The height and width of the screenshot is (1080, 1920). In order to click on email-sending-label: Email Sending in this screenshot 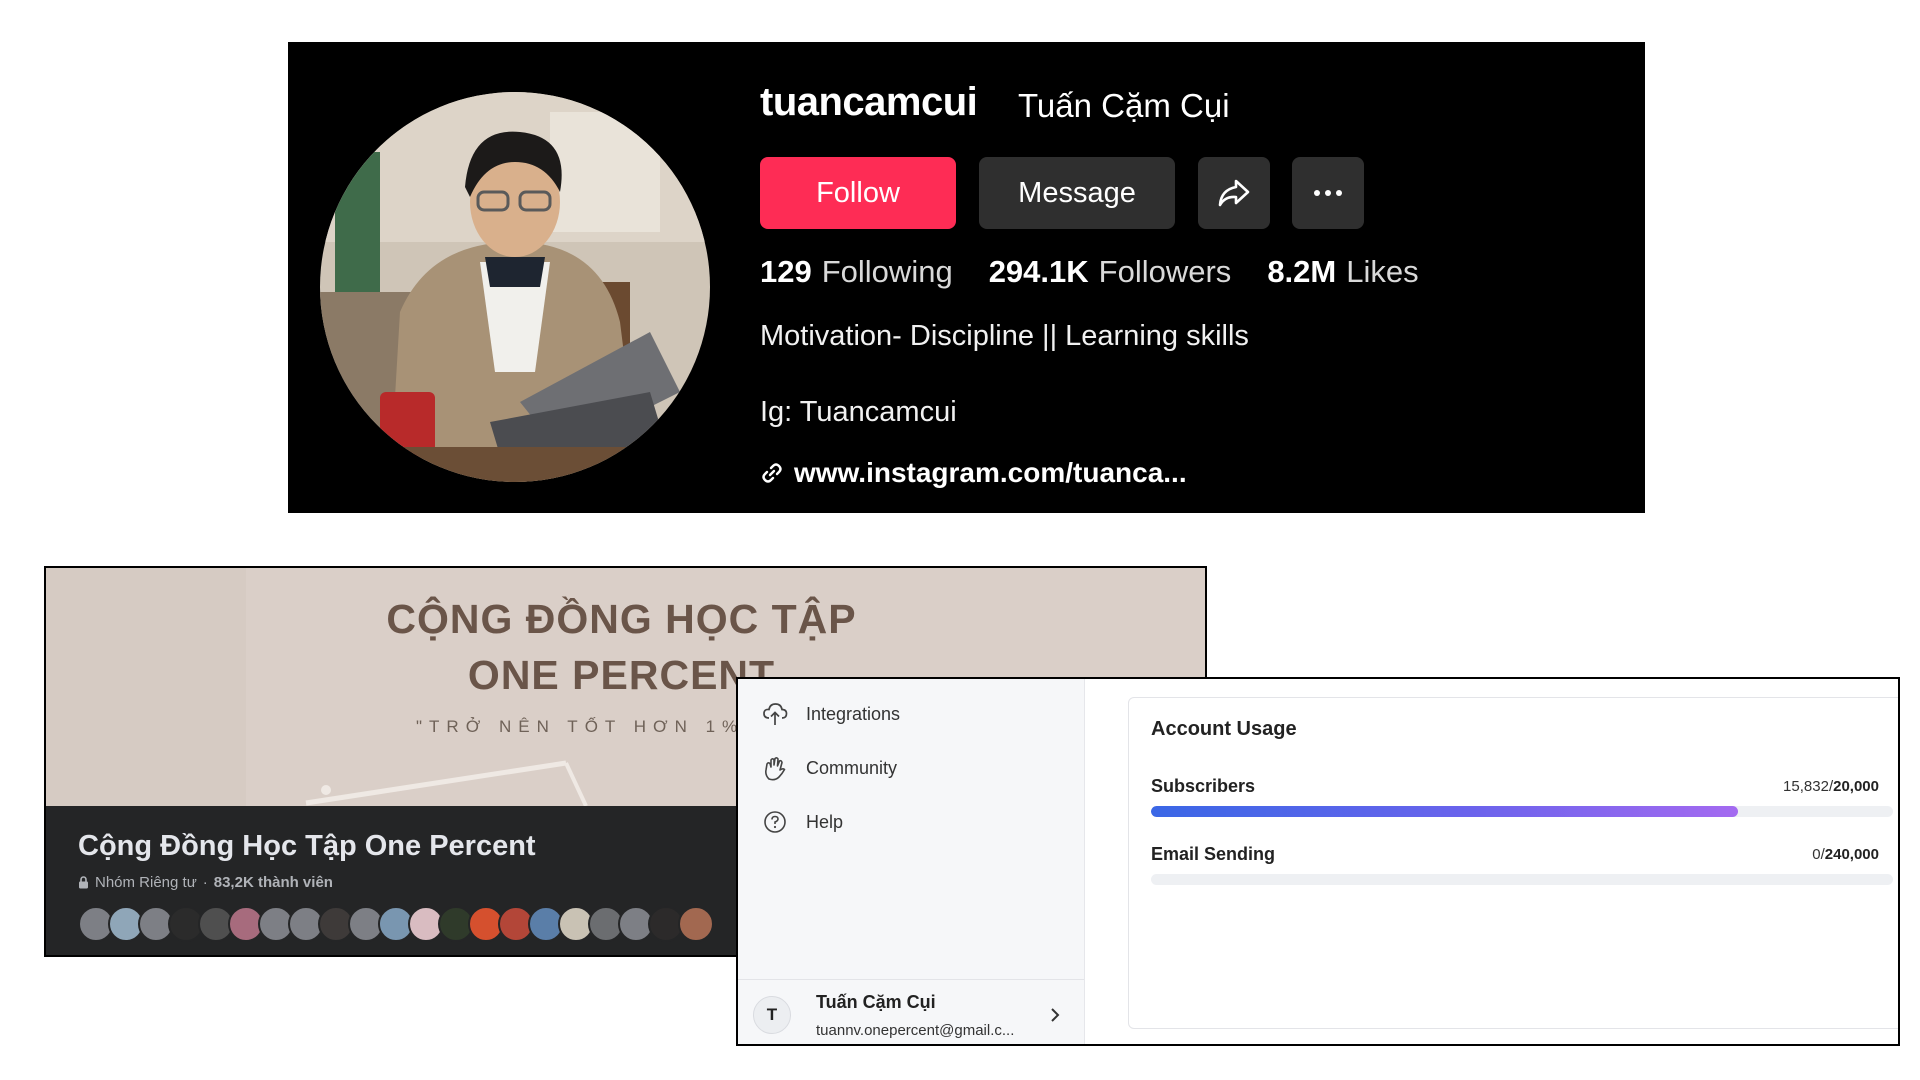, I will do `click(1213, 854)`.